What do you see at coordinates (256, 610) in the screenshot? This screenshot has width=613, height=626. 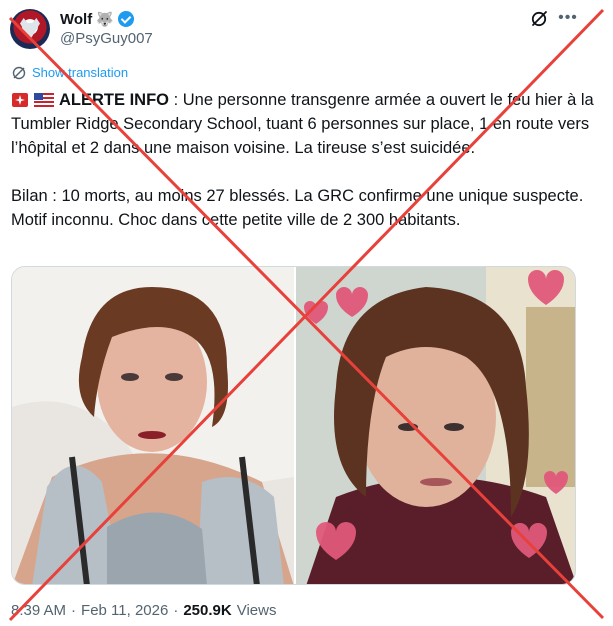 I see `views-label: Views` at bounding box center [256, 610].